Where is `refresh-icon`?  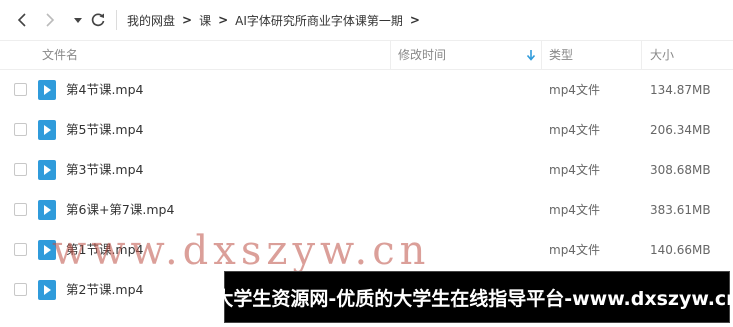 refresh-icon is located at coordinates (98, 20).